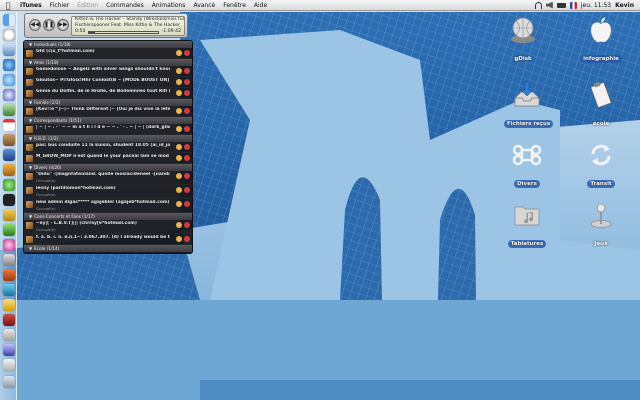 The width and height of the screenshot is (640, 400). Describe the element at coordinates (49, 25) in the screenshot. I see `play-pause-button: ❚❚` at that location.